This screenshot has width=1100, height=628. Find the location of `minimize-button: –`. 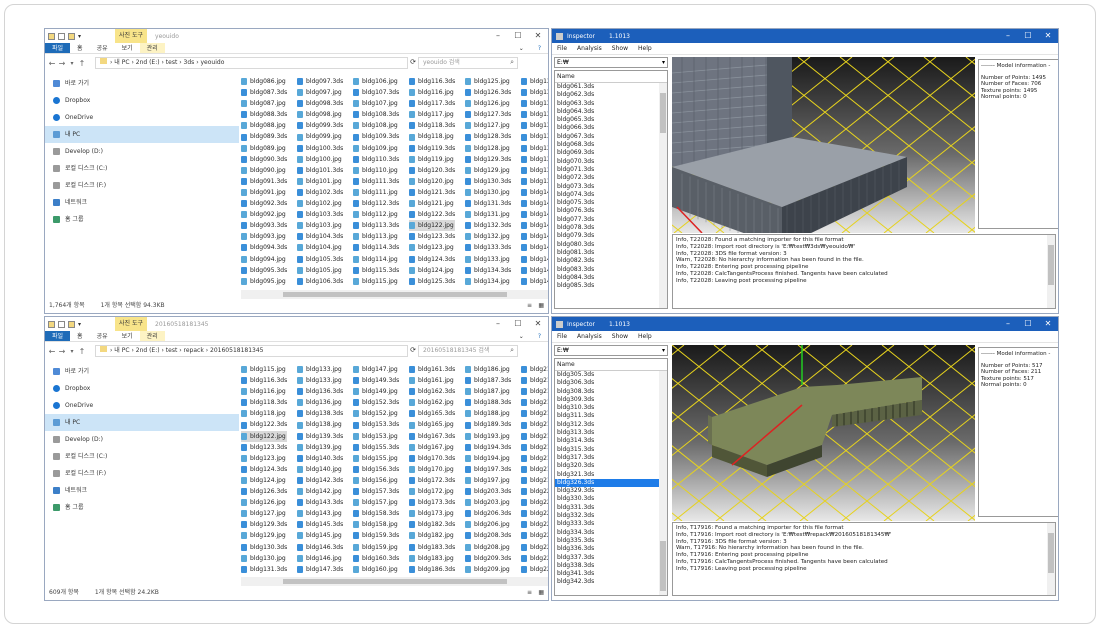

minimize-button: – is located at coordinates (498, 324).